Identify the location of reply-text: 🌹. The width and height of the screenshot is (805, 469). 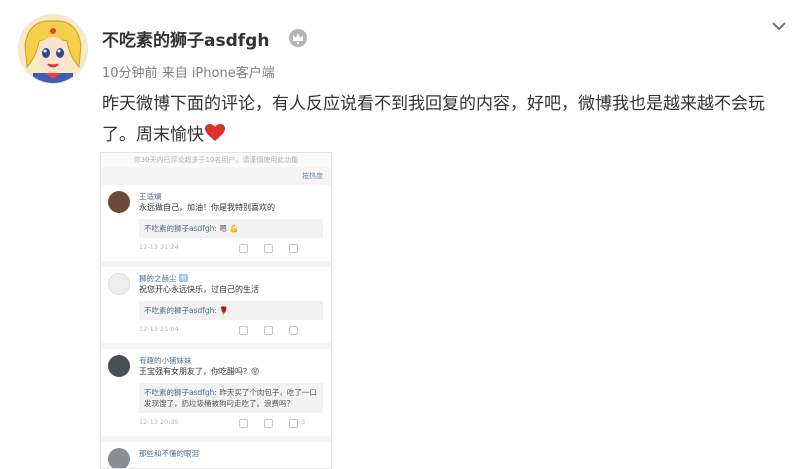
(224, 310).